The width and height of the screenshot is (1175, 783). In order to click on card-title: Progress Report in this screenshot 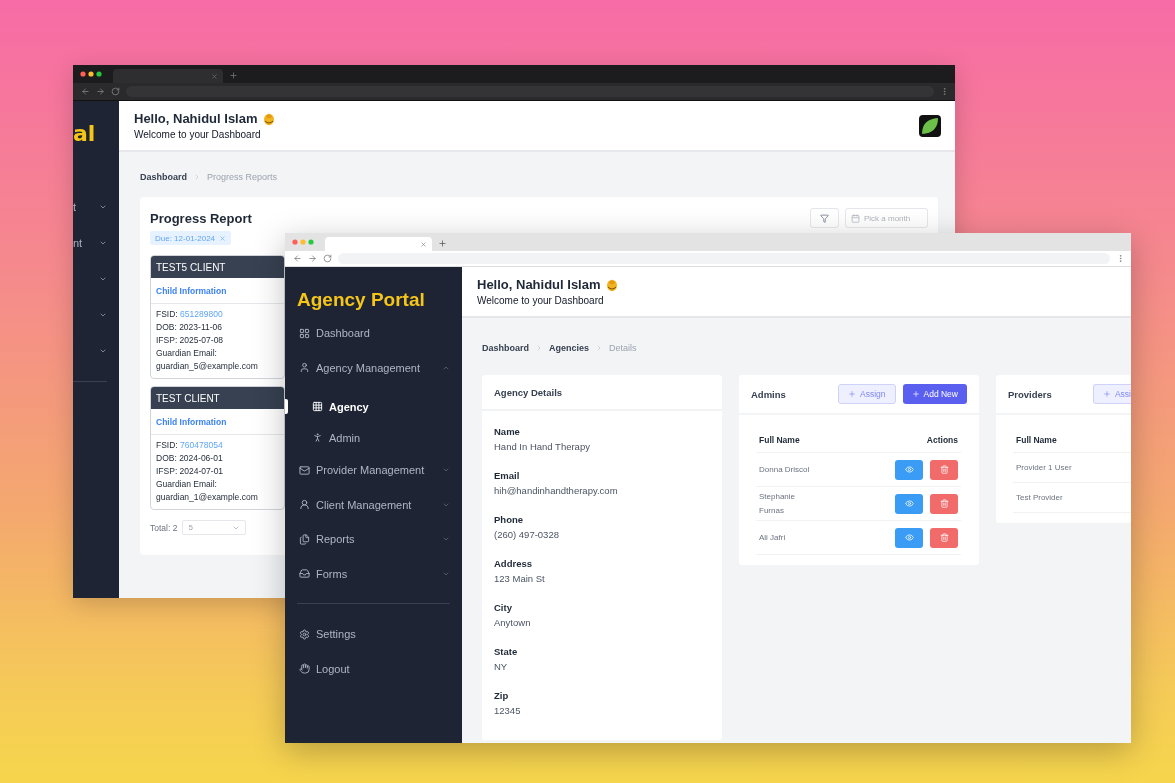, I will do `click(201, 218)`.